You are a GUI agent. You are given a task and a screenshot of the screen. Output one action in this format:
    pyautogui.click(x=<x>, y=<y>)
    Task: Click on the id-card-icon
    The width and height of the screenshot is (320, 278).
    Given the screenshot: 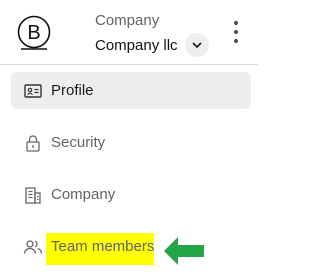 What is the action you would take?
    pyautogui.click(x=33, y=91)
    